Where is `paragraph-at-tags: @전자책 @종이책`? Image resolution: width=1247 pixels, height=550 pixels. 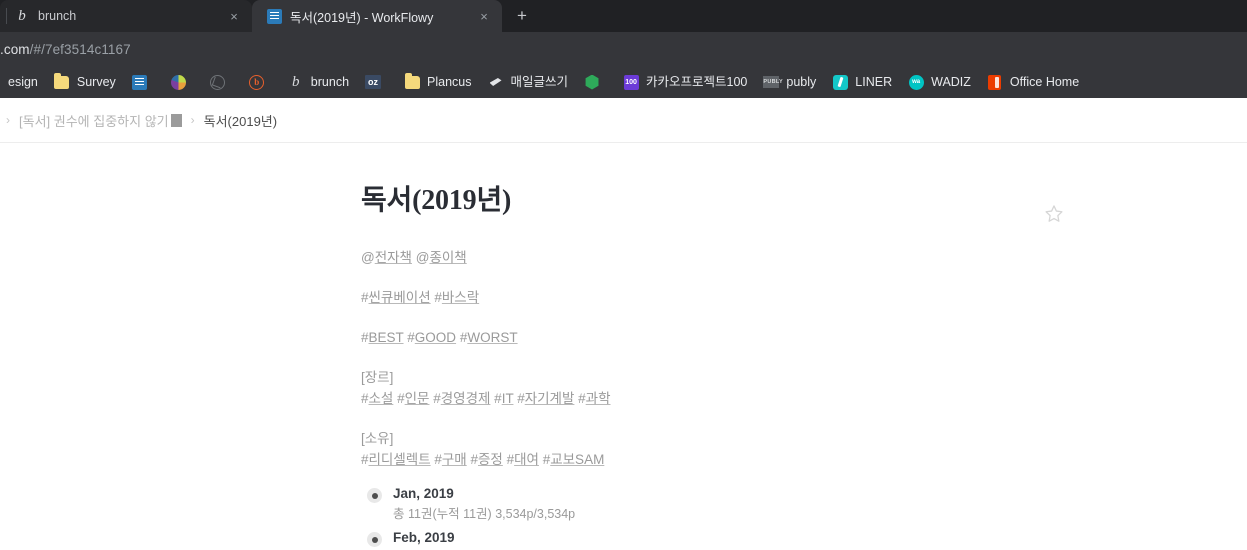 paragraph-at-tags: @전자책 @종이책 is located at coordinates (804, 257).